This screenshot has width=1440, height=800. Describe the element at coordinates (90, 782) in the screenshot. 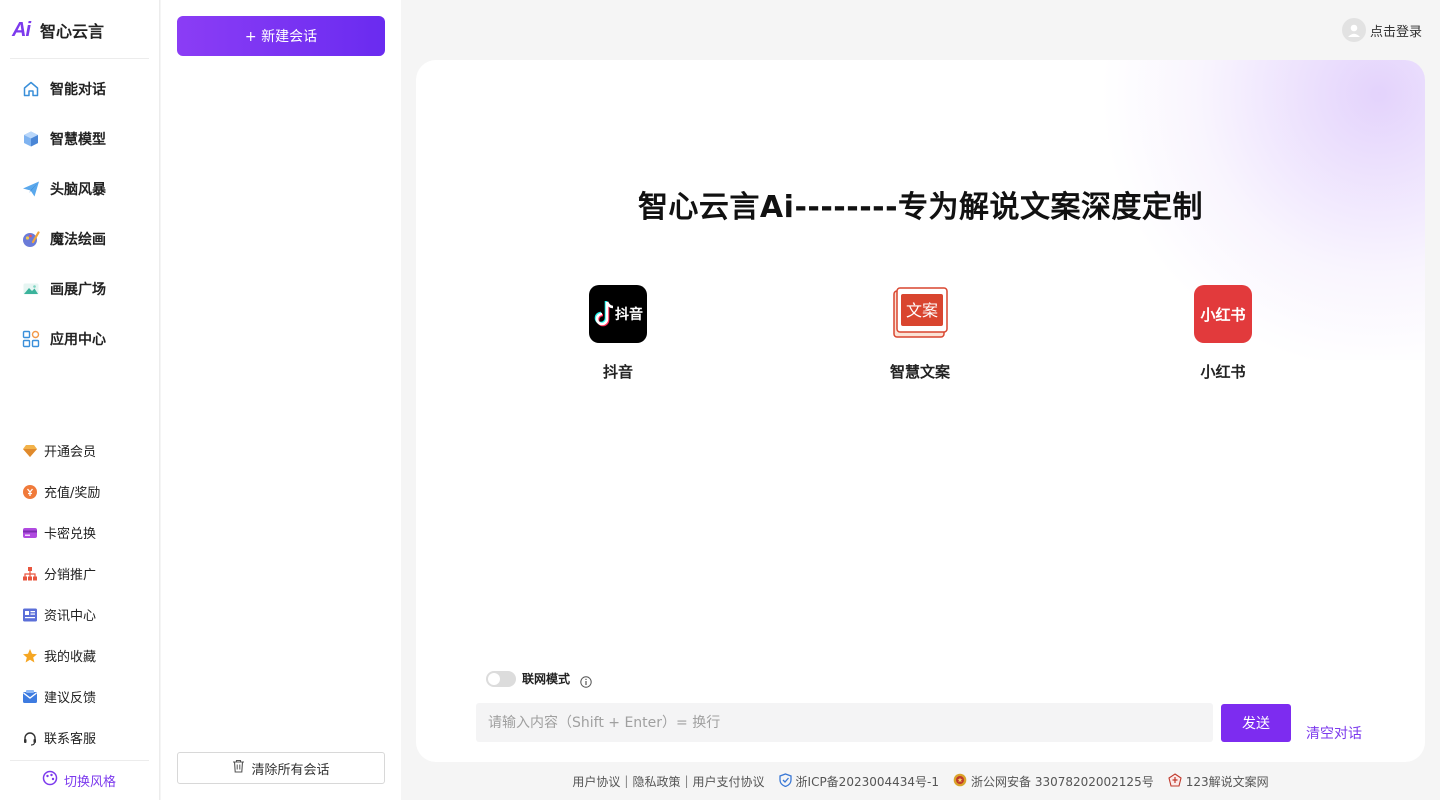

I see `switch-style-label: 切换风格` at that location.